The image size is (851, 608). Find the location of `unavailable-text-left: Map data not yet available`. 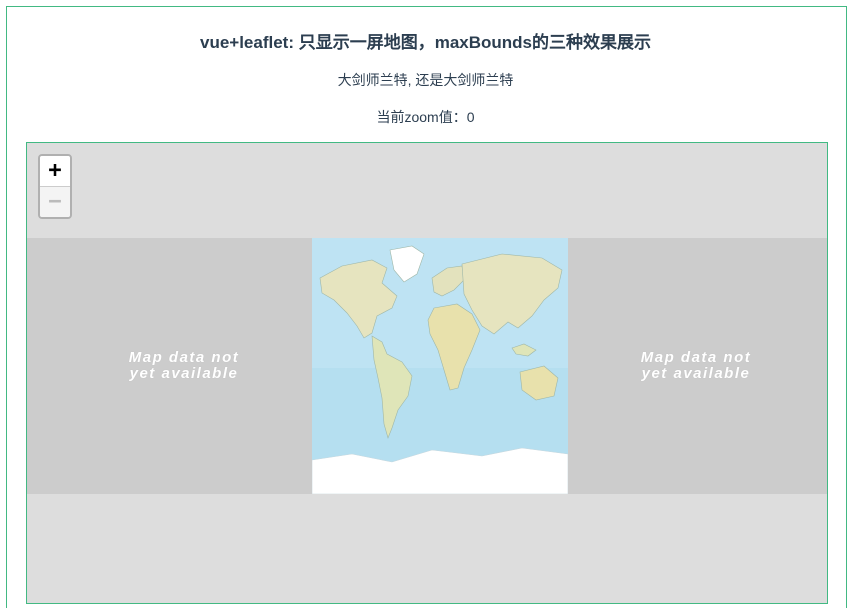

unavailable-text-left: Map data not yet available is located at coordinates (184, 365).